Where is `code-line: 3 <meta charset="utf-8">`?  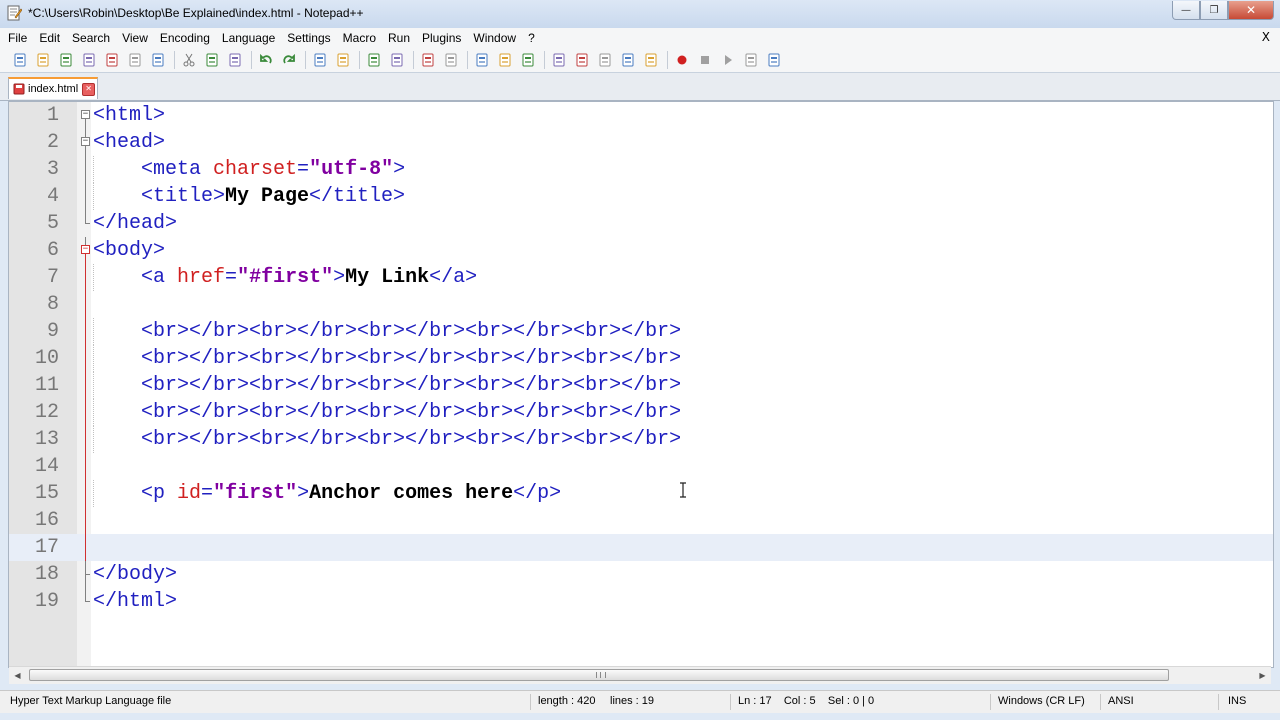
code-line: 3 <meta charset="utf-8"> is located at coordinates (641, 169).